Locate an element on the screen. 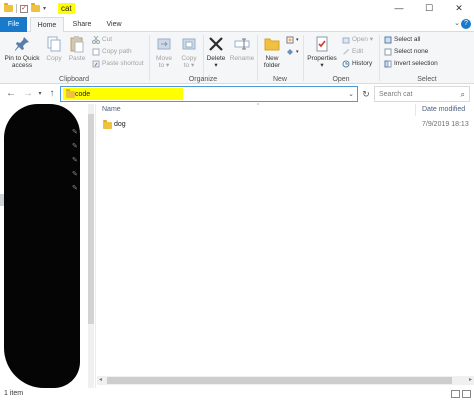  search-input: Search cat ⌕ is located at coordinates (422, 94).